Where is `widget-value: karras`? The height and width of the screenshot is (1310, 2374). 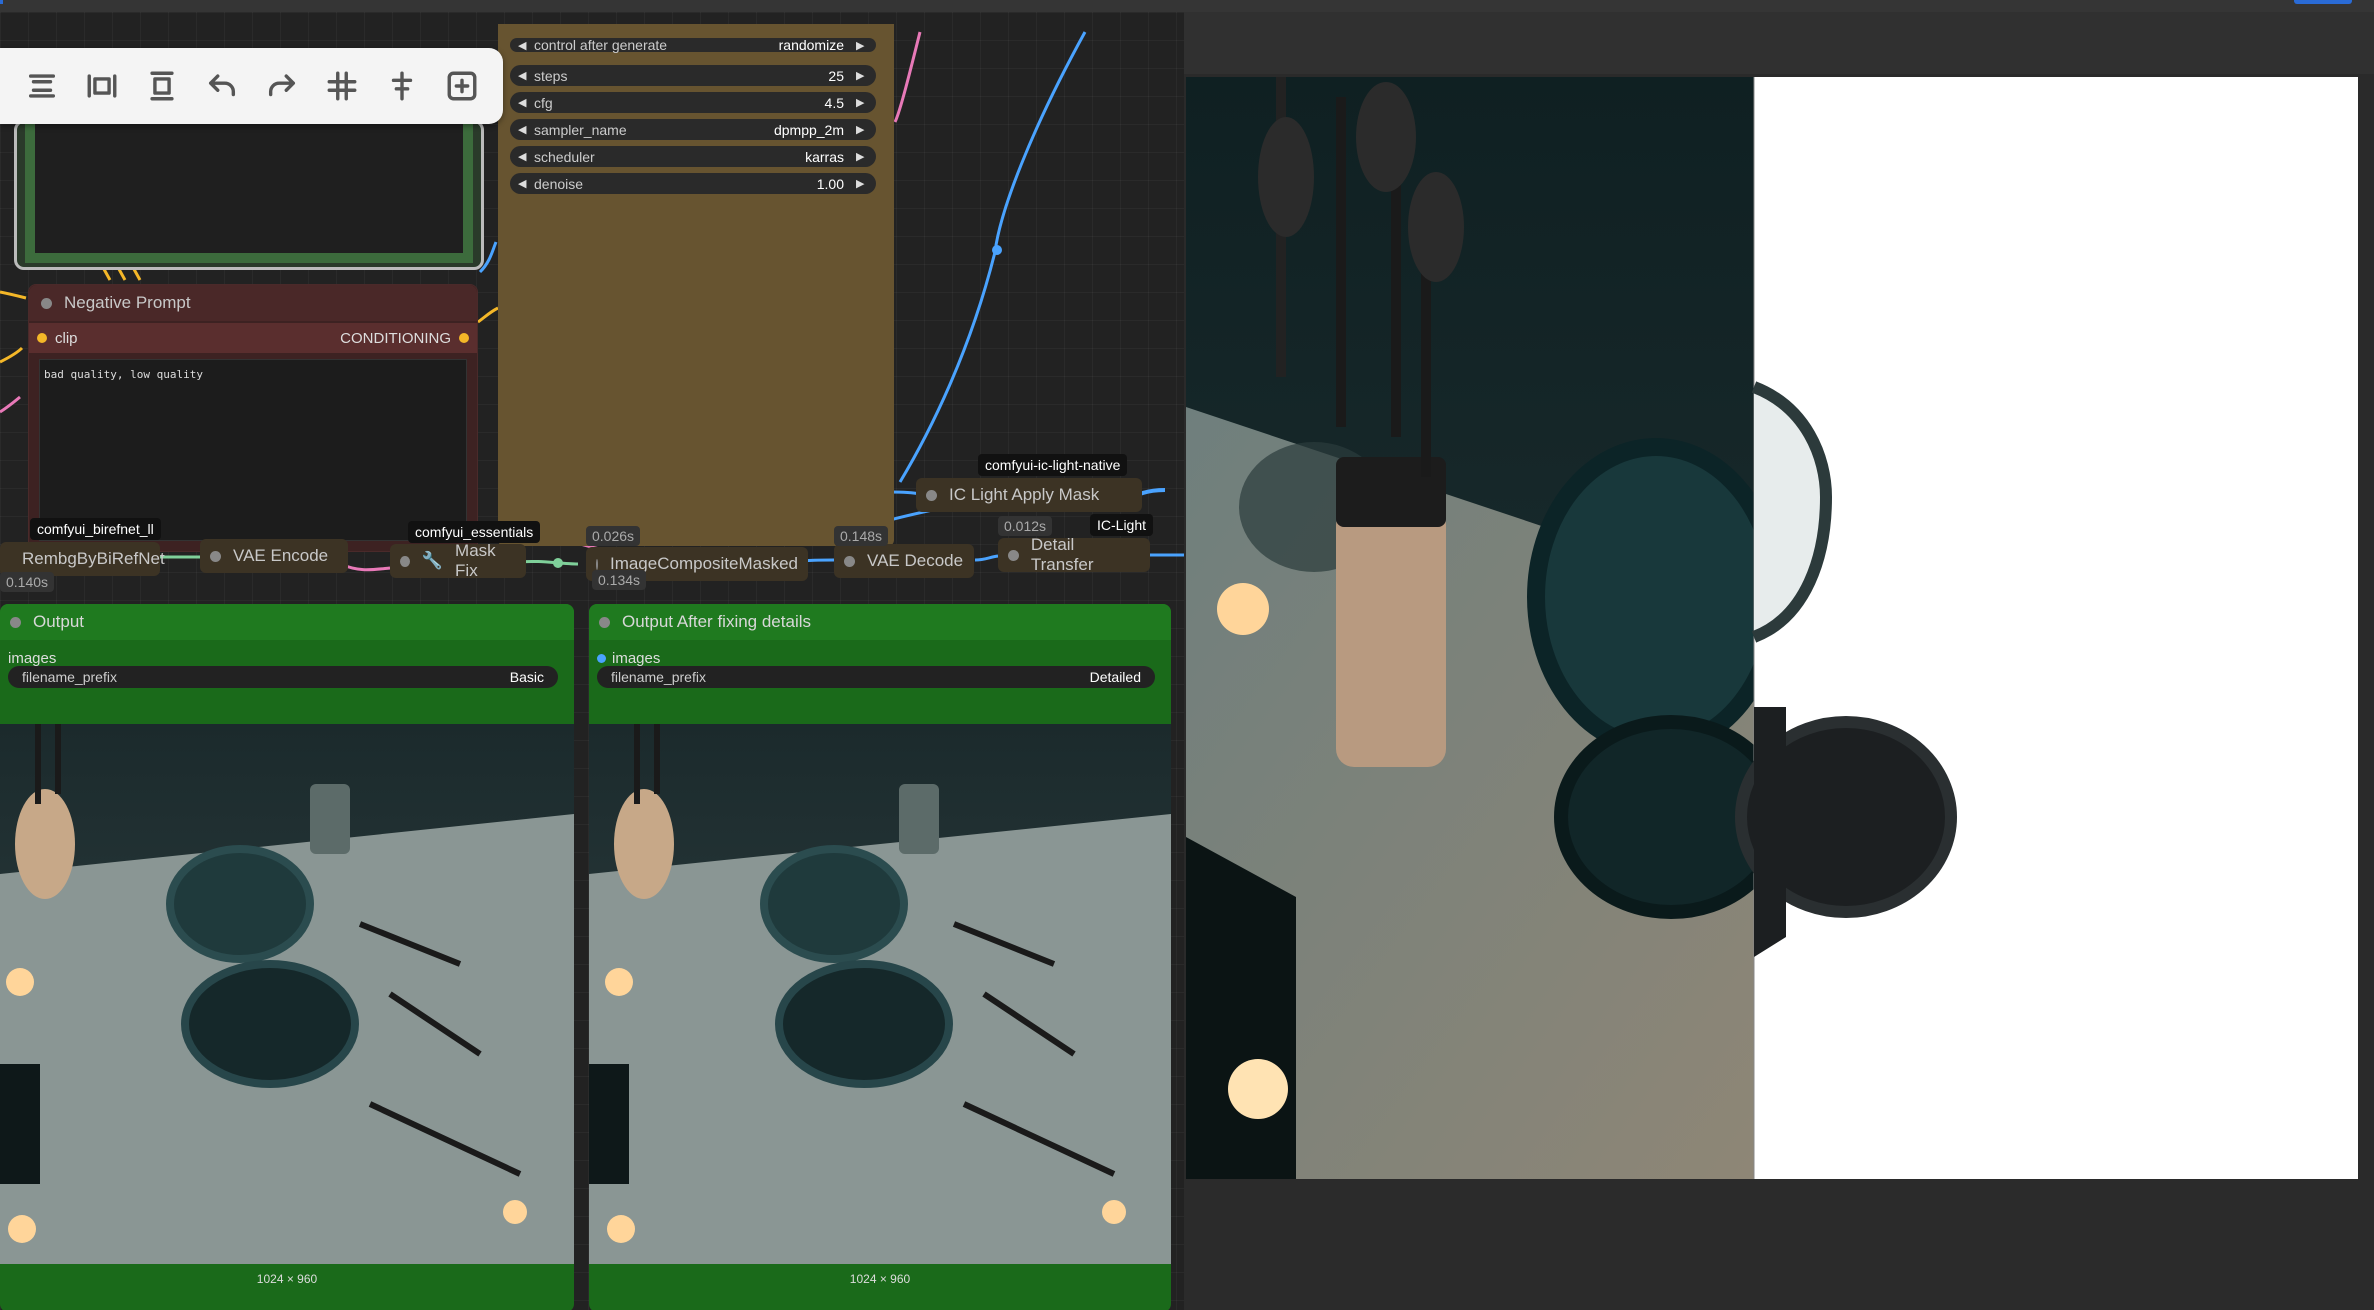
widget-value: karras is located at coordinates (824, 156).